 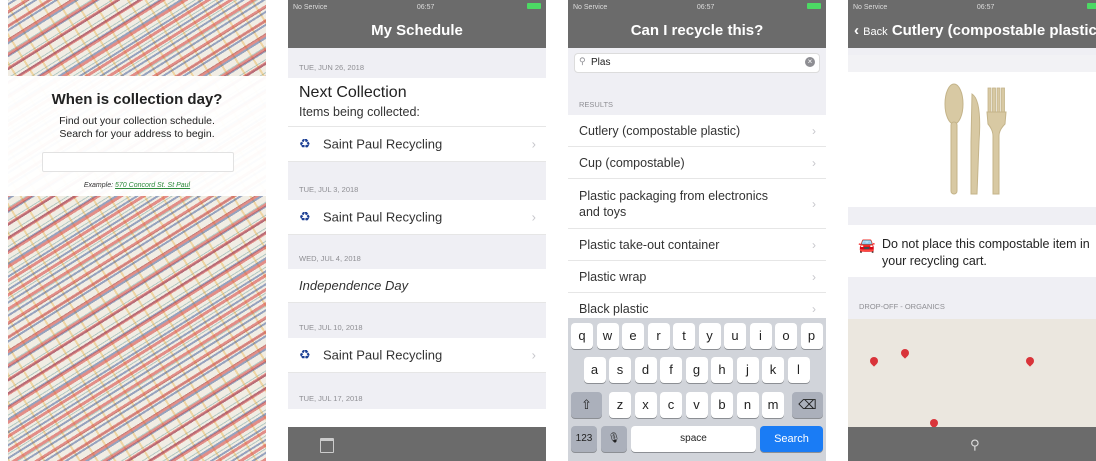 What do you see at coordinates (620, 370) in the screenshot?
I see `key-s: s` at bounding box center [620, 370].